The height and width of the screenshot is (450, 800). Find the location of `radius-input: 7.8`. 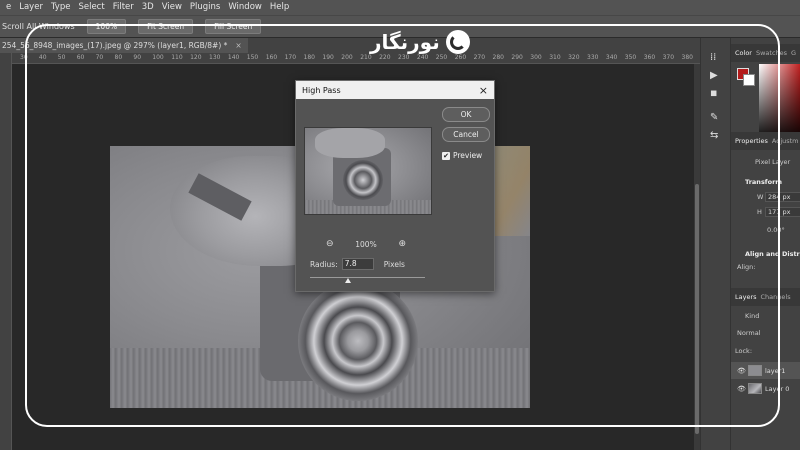

radius-input: 7.8 is located at coordinates (357, 264).